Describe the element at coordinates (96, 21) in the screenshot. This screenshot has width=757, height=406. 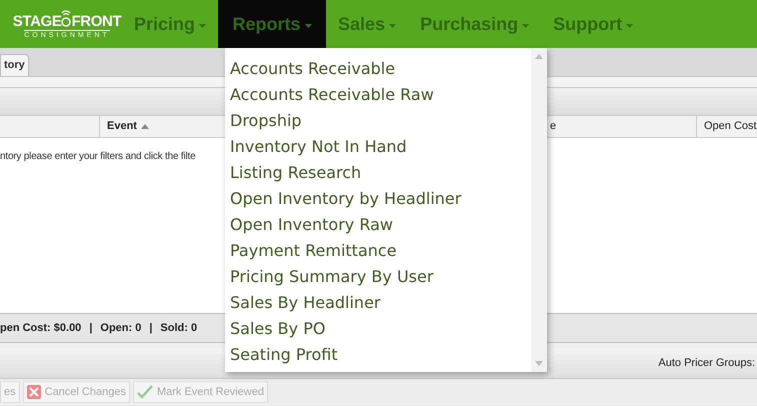
I see `logo-text: FRONT` at that location.